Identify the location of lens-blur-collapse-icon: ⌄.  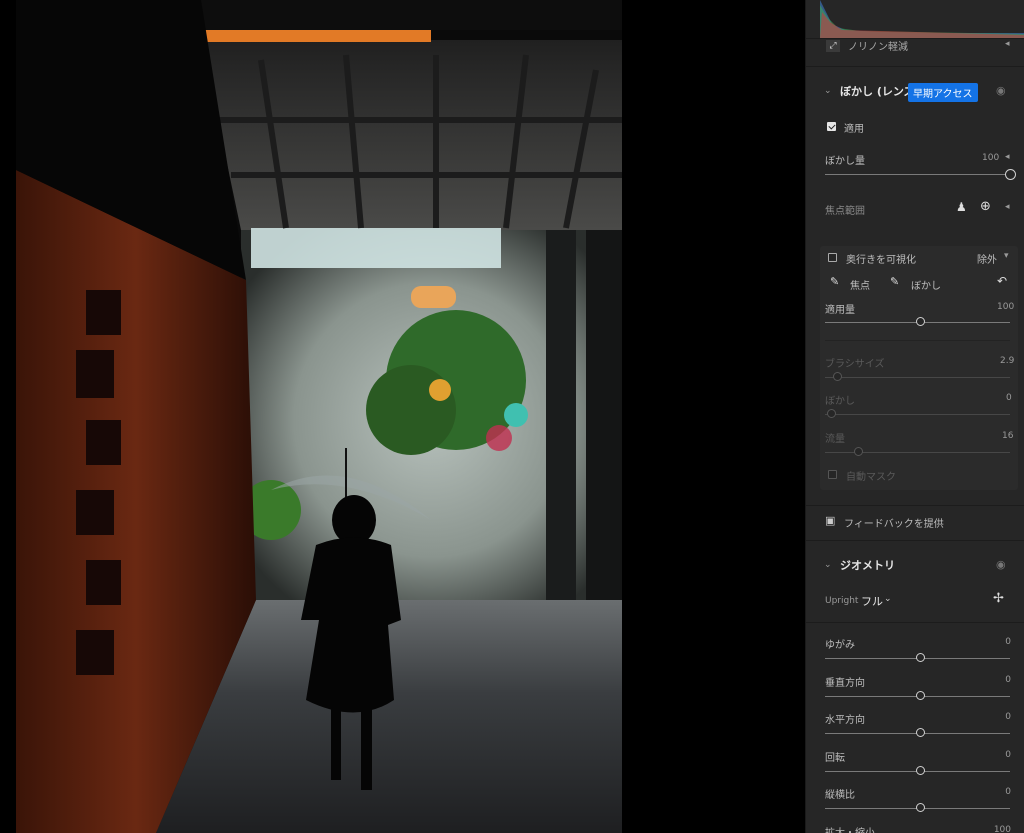
(828, 91).